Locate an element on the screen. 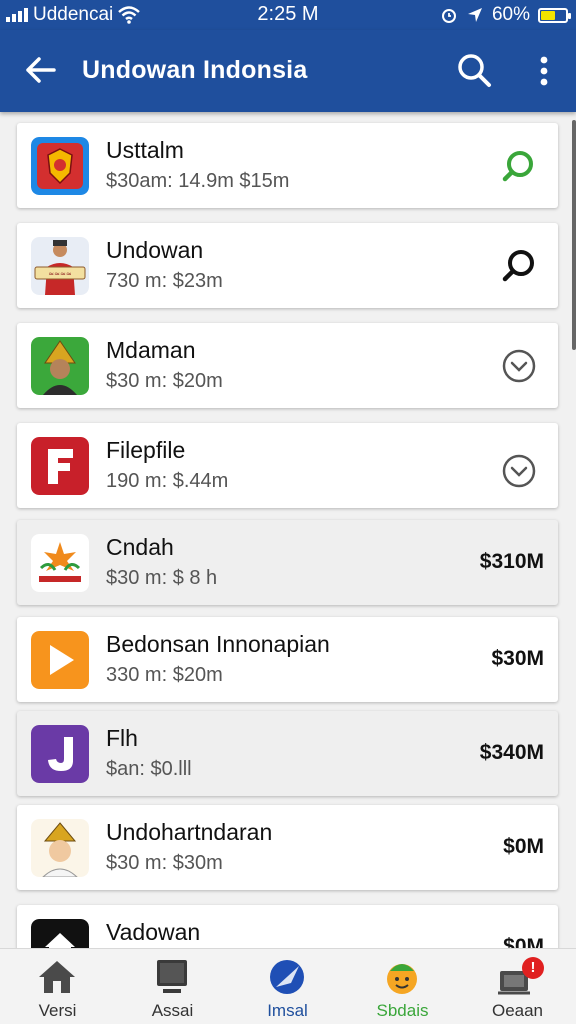 This screenshot has width=576, height=1024. scrollbar is located at coordinates (574, 235).